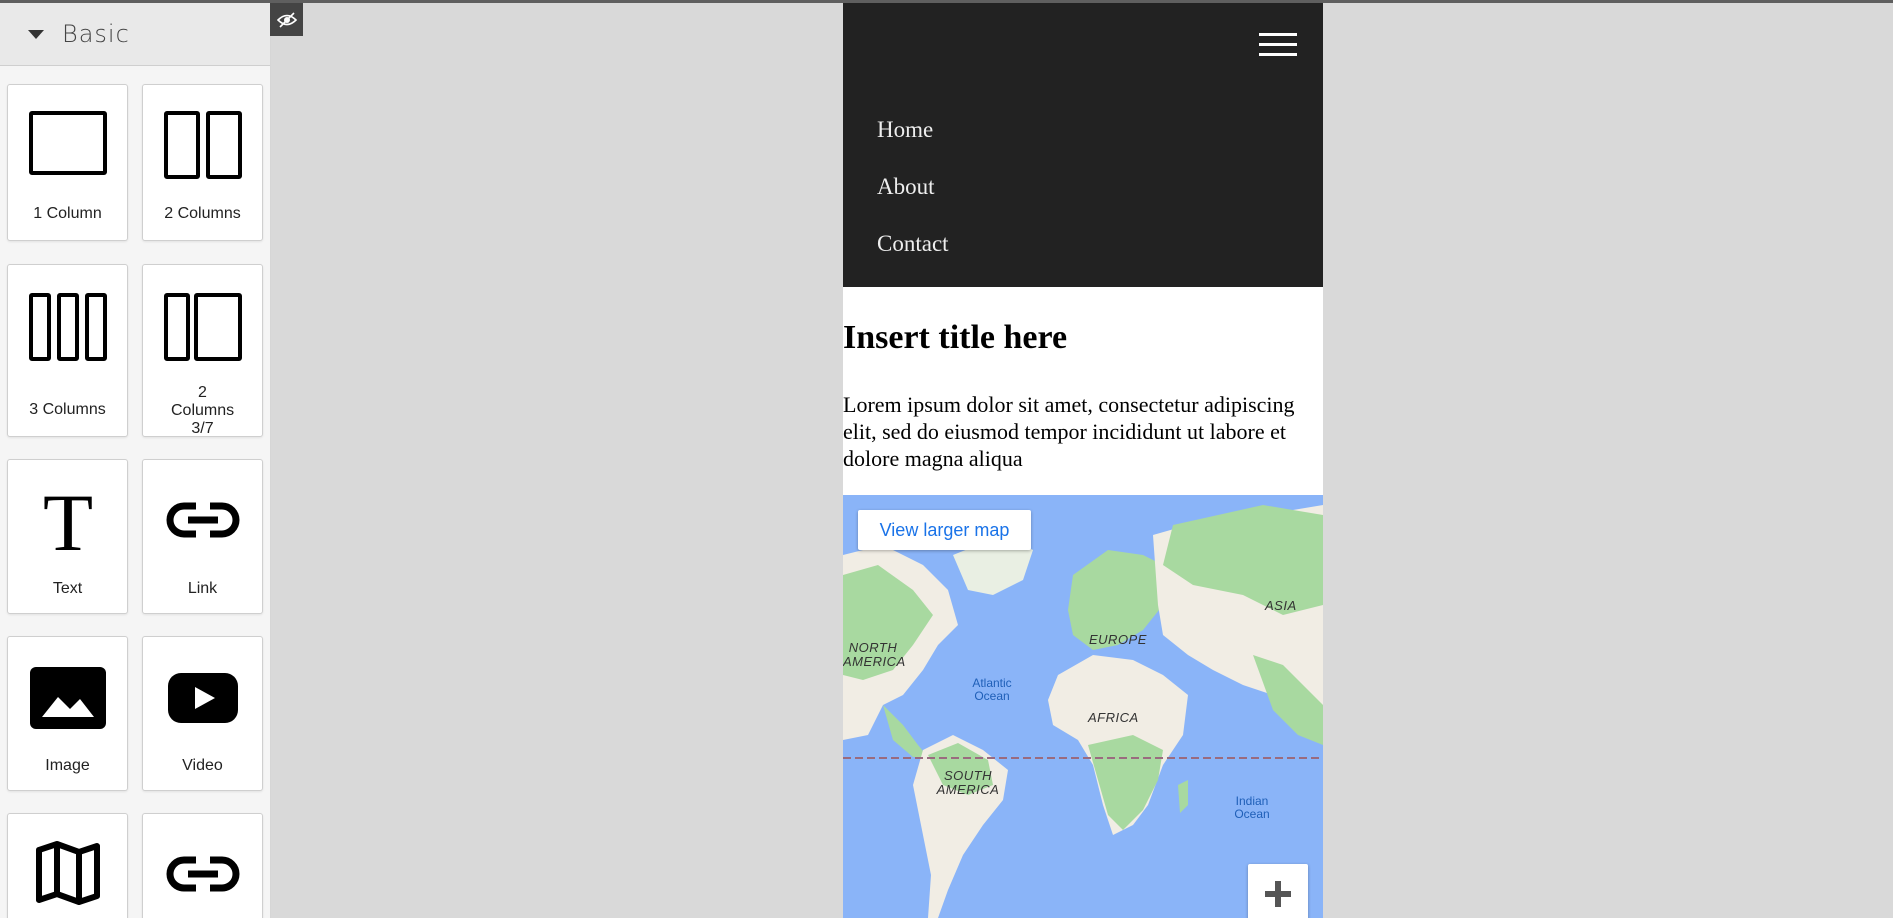  I want to click on nav-link-contact: Contact, so click(913, 244).